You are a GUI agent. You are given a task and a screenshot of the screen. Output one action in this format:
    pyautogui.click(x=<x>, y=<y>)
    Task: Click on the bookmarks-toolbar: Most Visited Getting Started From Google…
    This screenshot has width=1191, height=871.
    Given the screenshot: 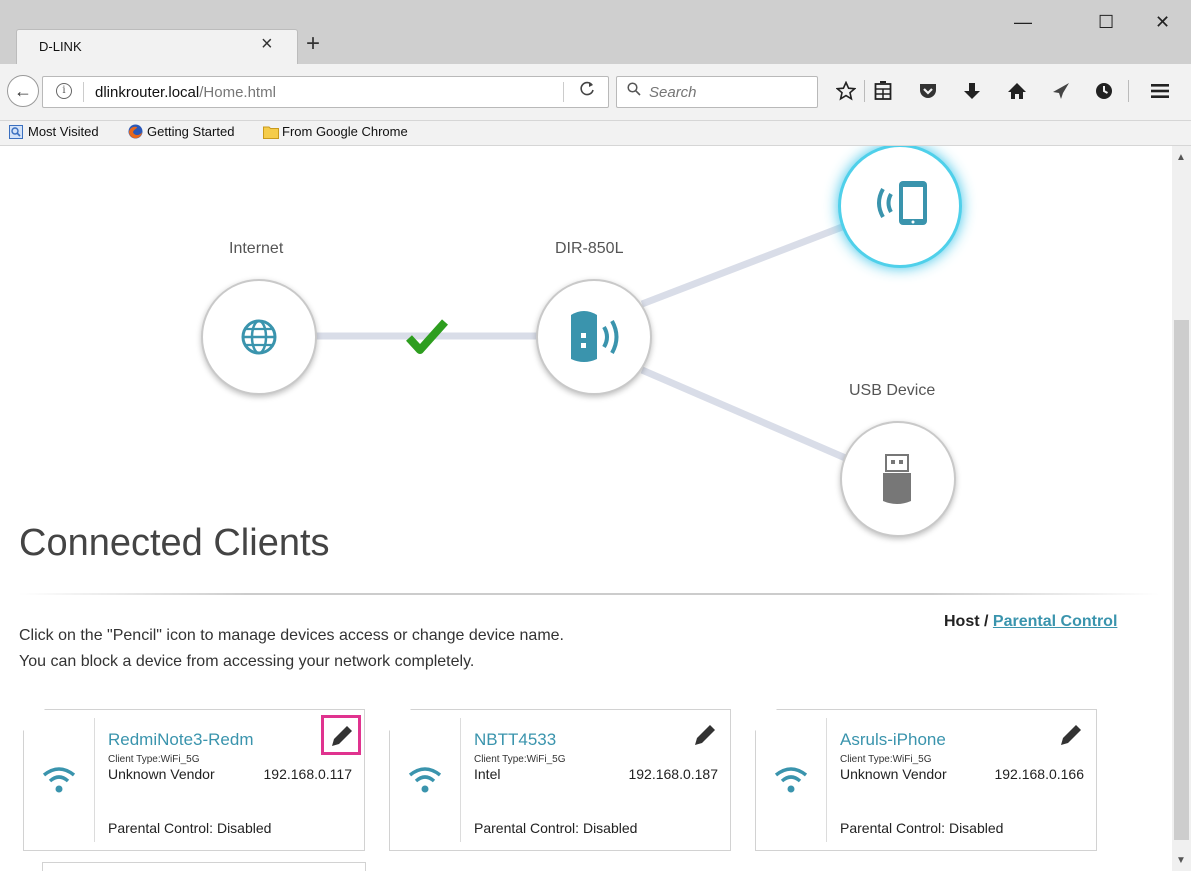 What is the action you would take?
    pyautogui.click(x=595, y=133)
    